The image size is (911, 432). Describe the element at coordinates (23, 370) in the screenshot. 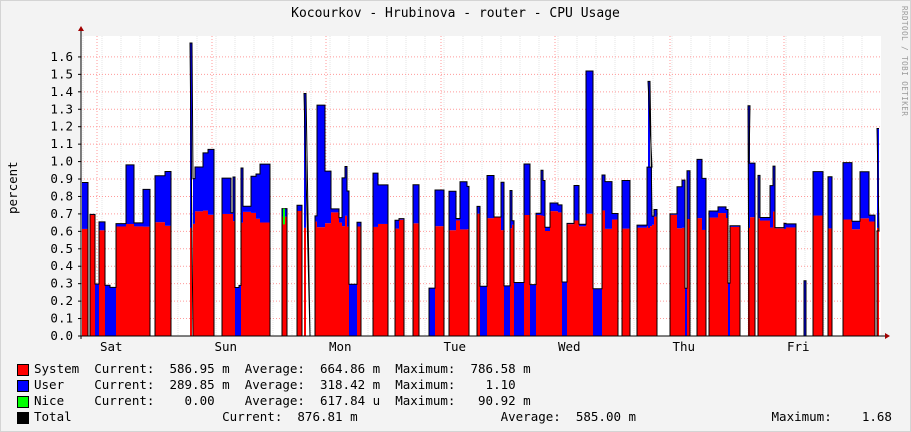

I see `legend-swatch-system` at that location.